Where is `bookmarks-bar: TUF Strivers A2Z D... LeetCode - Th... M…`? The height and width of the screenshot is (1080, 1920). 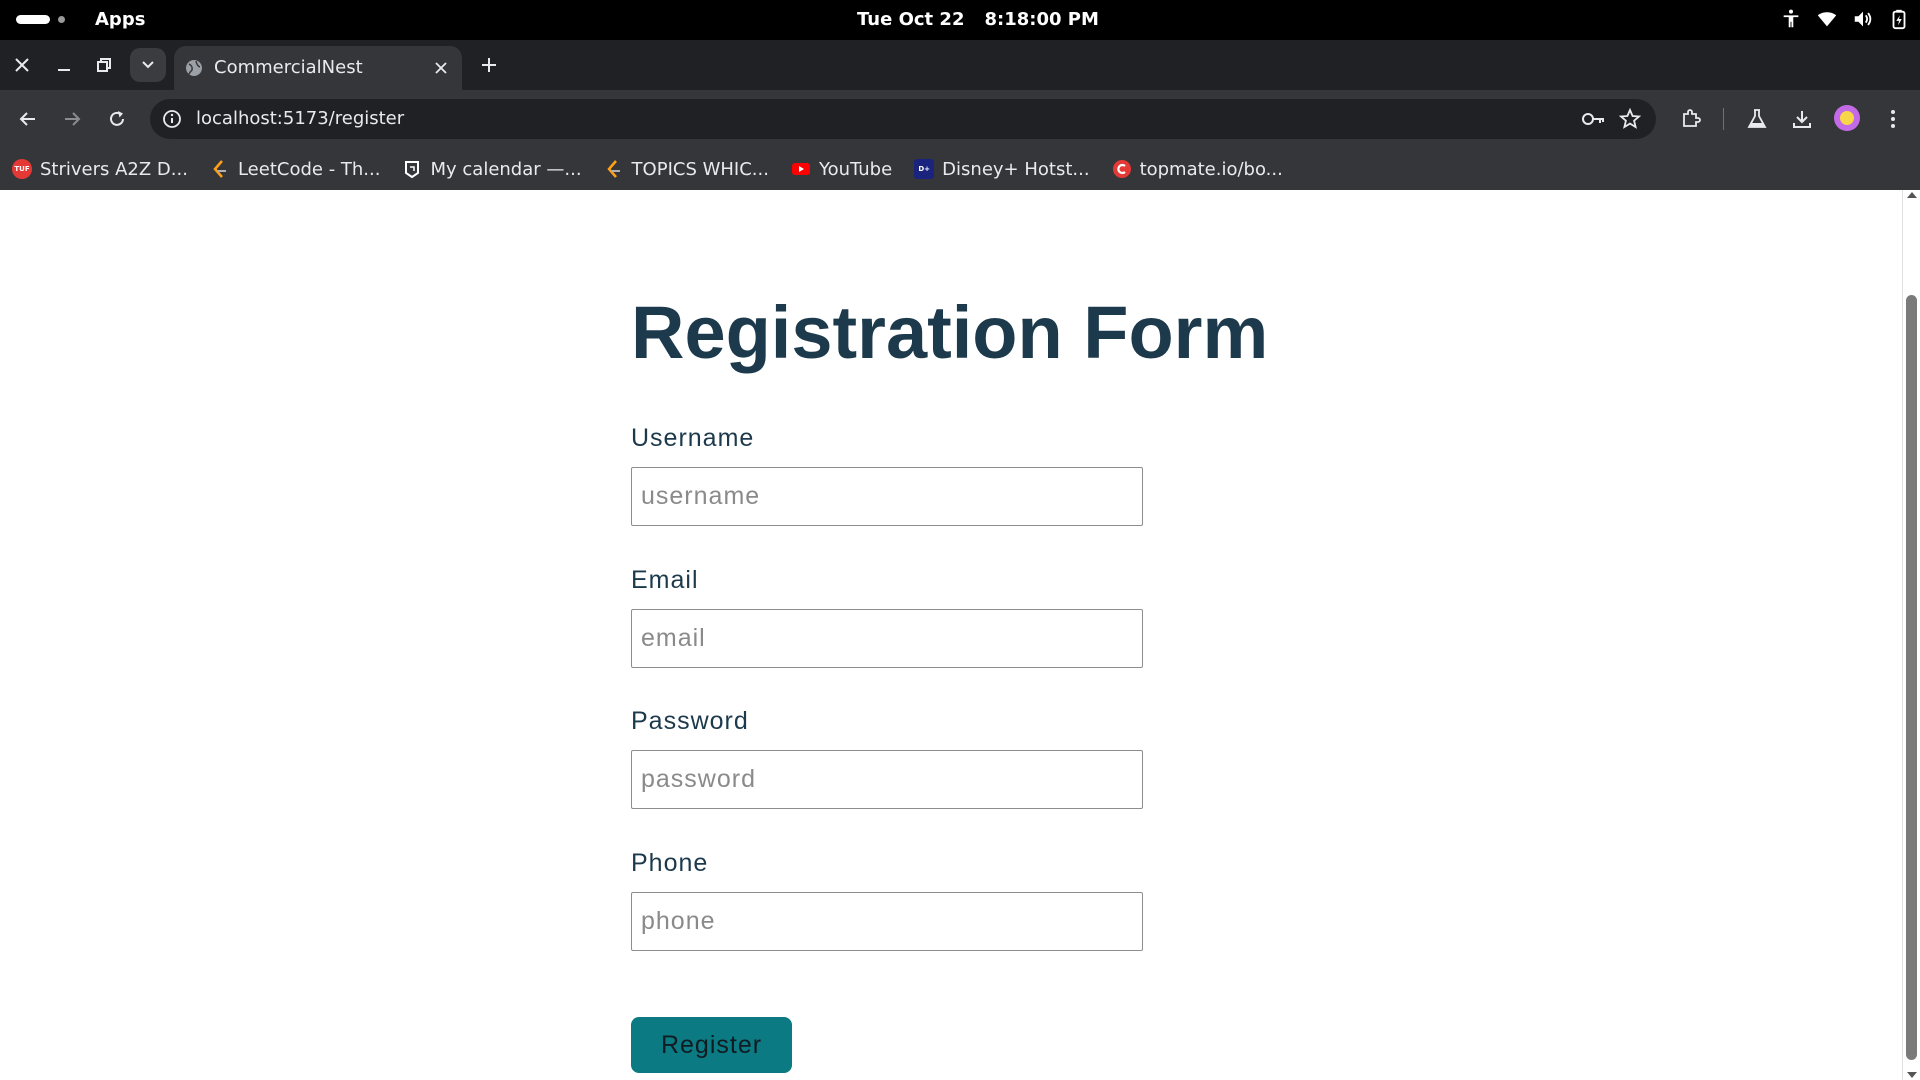 bookmarks-bar: TUF Strivers A2Z D... LeetCode - Th... M… is located at coordinates (960, 169).